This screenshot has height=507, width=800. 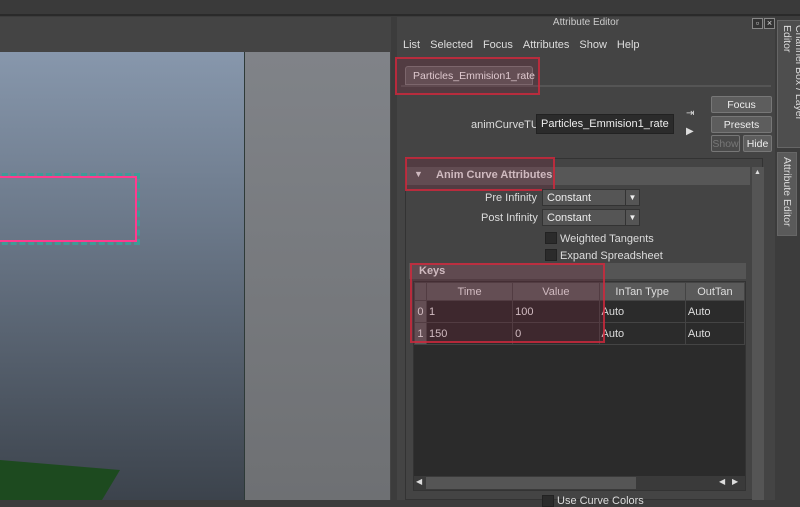 I want to click on weighted-tangents-checkbox, so click(x=551, y=238).